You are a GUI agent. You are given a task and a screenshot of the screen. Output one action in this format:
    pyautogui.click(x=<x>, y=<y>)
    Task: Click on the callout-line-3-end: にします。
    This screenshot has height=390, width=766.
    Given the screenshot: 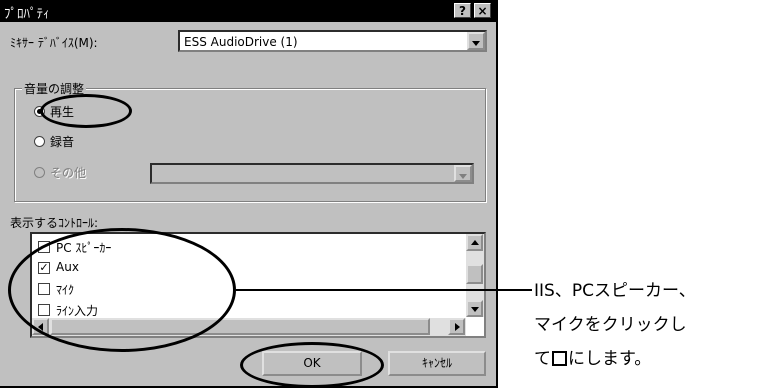 What is the action you would take?
    pyautogui.click(x=610, y=359)
    